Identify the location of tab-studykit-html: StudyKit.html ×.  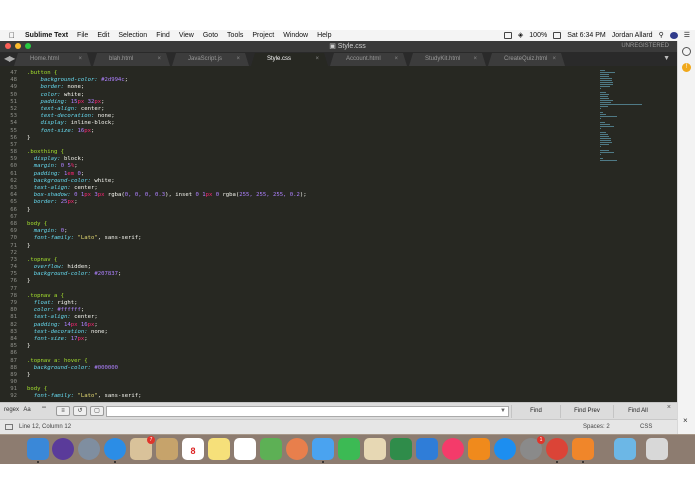
(447, 59).